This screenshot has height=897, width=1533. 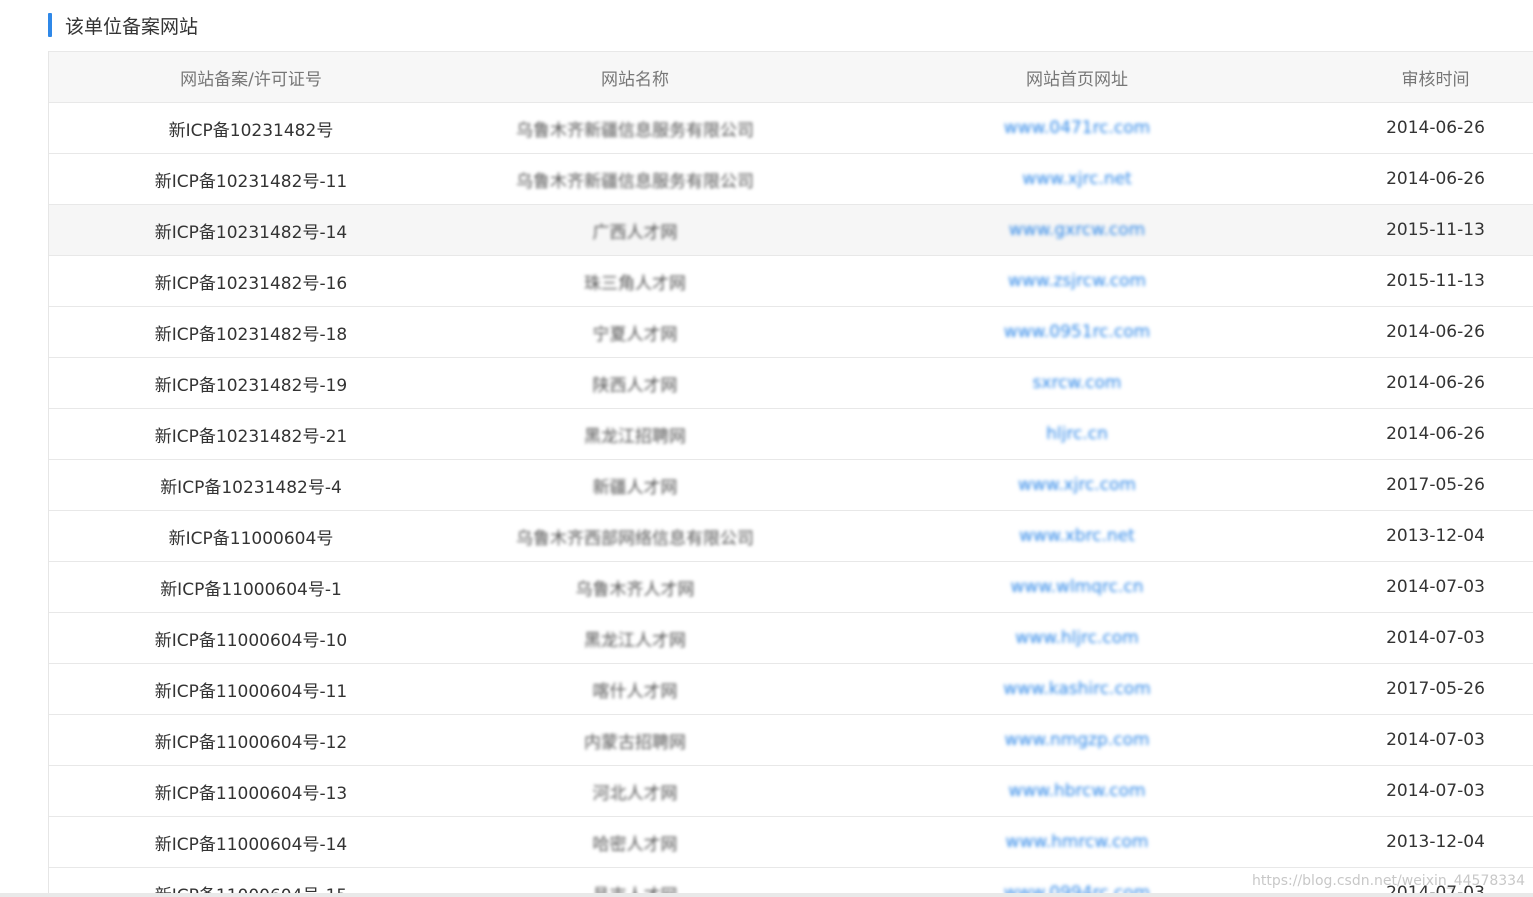 What do you see at coordinates (1077, 485) in the screenshot?
I see `homepage-link: www.xjrc.com` at bounding box center [1077, 485].